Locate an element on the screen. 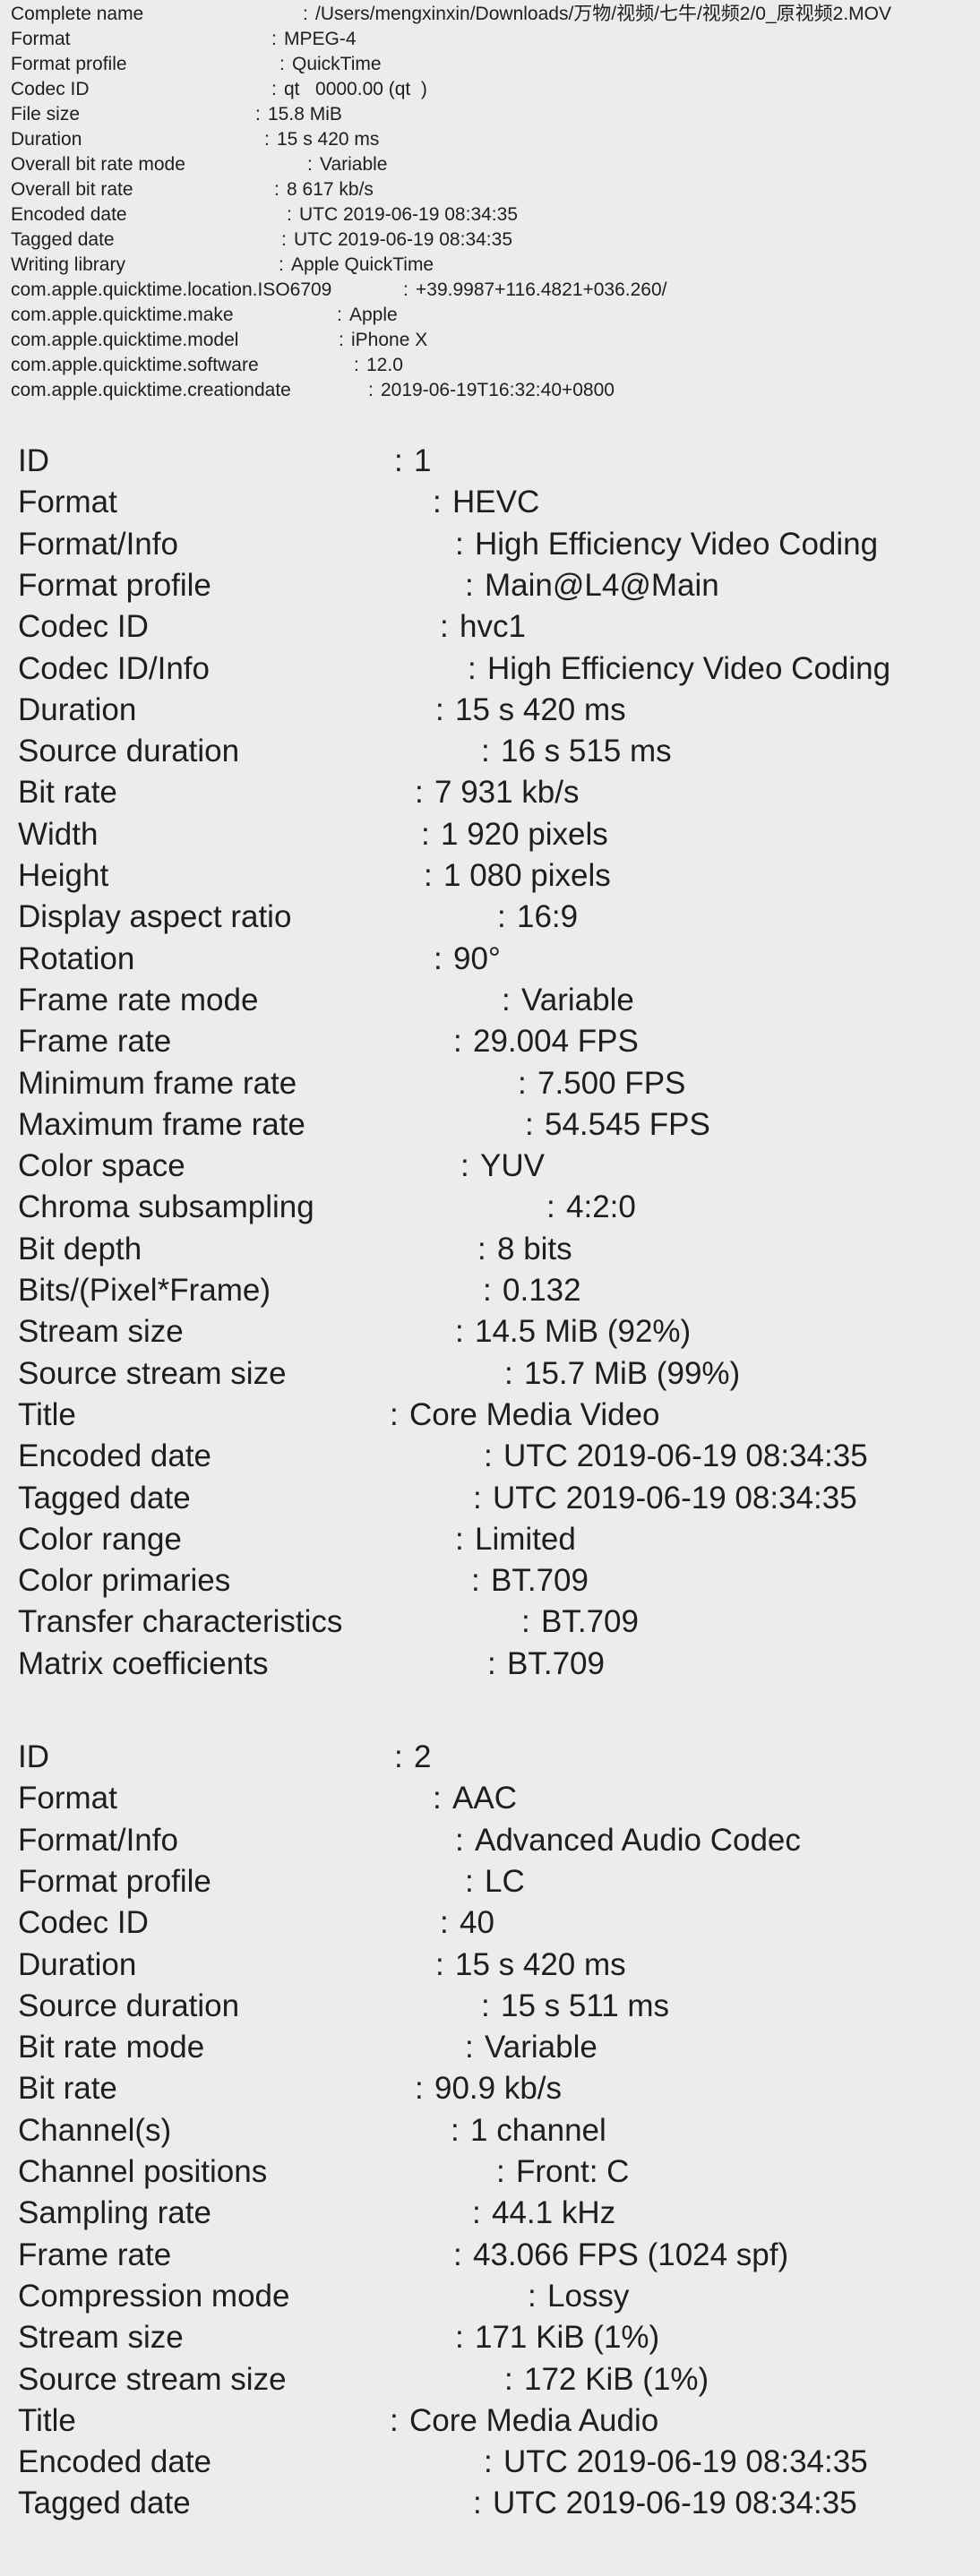 This screenshot has width=980, height=2576. field-value: Apple QuickTime is located at coordinates (363, 264).